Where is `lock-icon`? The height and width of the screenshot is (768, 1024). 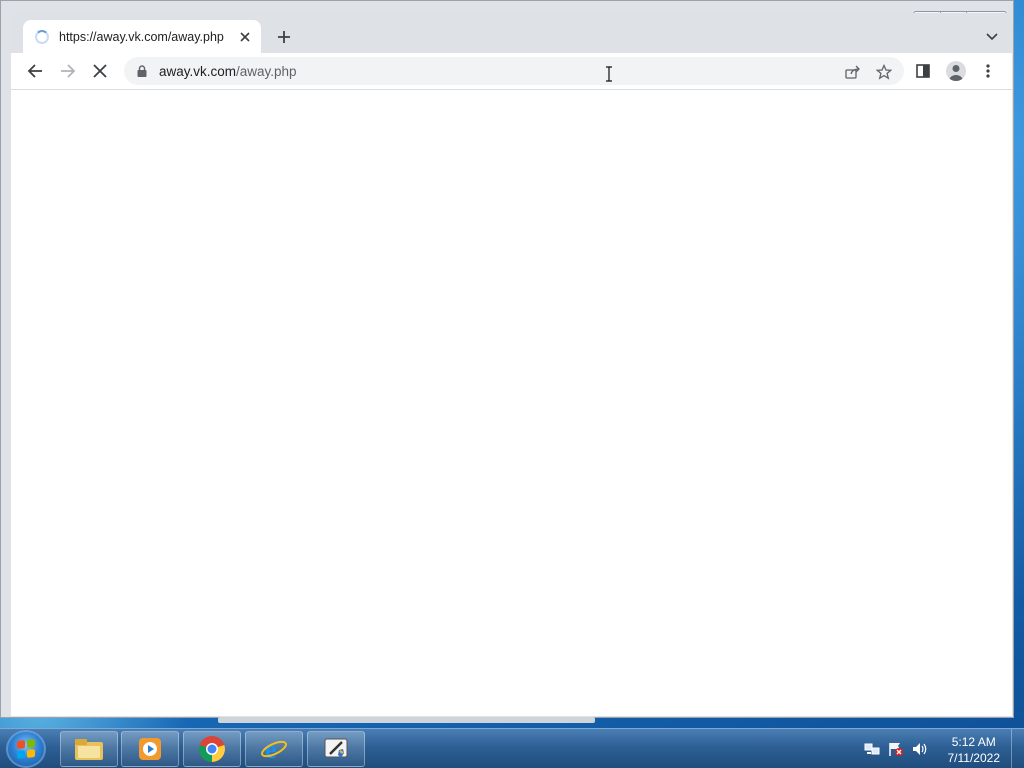
lock-icon is located at coordinates (142, 71).